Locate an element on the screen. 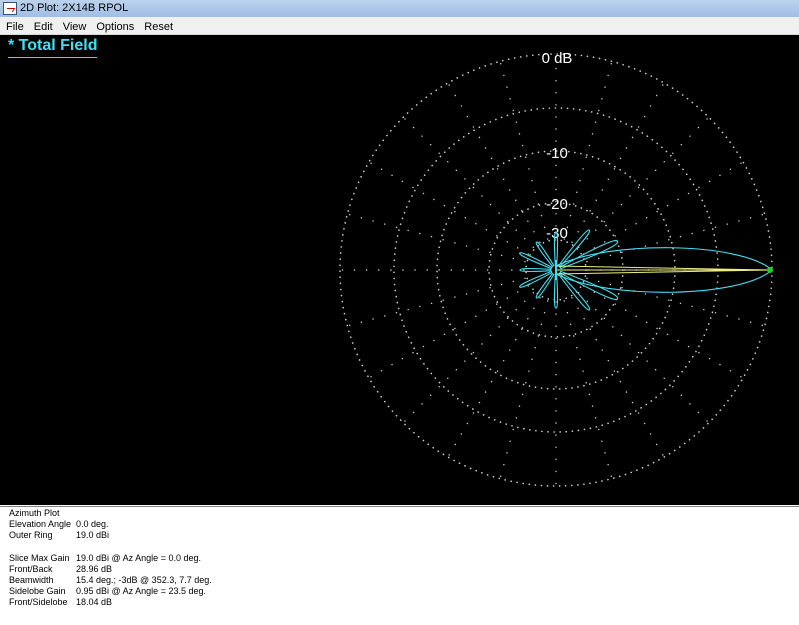 This screenshot has height=625, width=799. info-row-front-sidelobe: Front/Sidelobe 18.04 dB is located at coordinates (61, 602).